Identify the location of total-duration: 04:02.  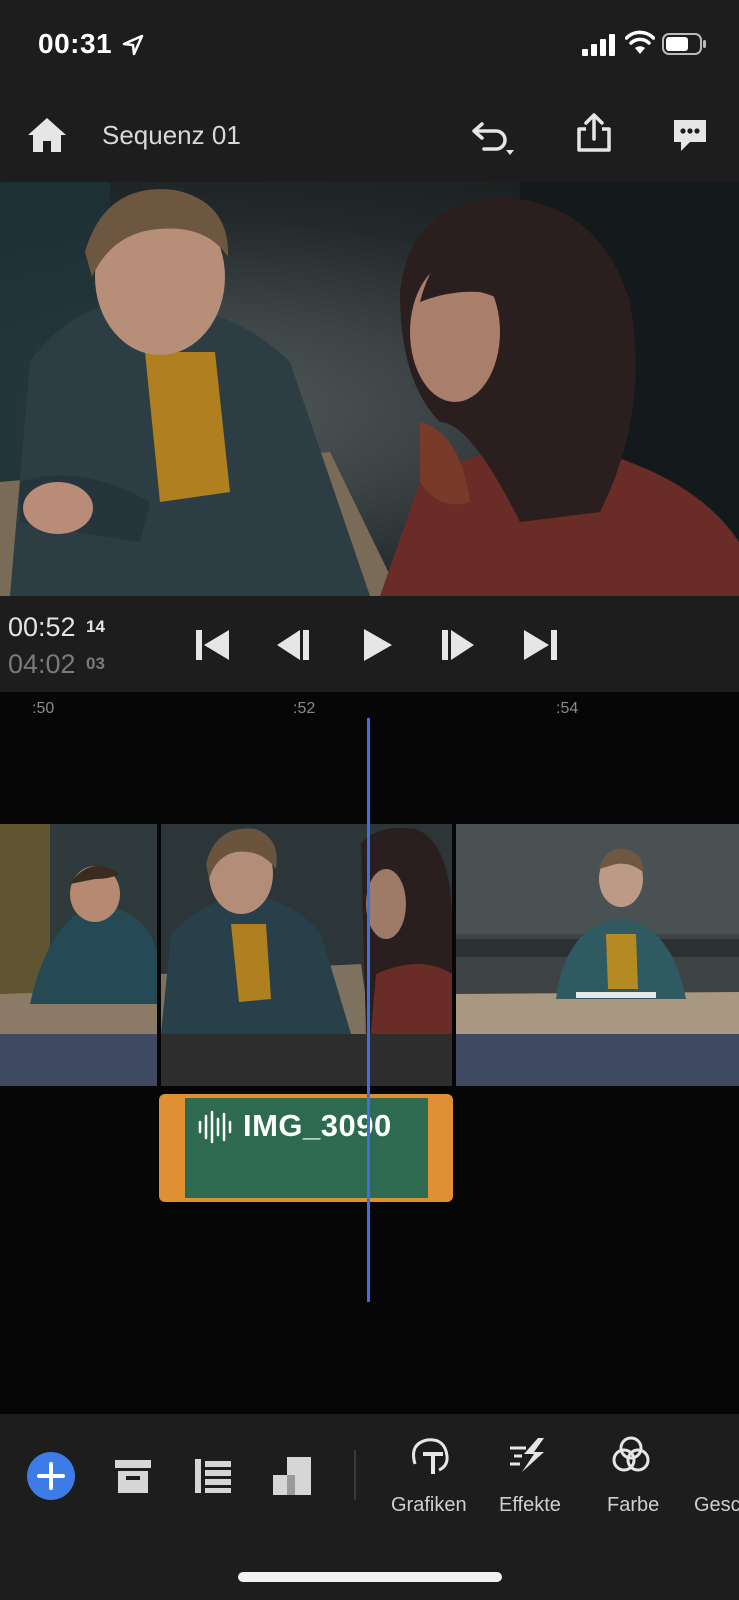
(42, 664).